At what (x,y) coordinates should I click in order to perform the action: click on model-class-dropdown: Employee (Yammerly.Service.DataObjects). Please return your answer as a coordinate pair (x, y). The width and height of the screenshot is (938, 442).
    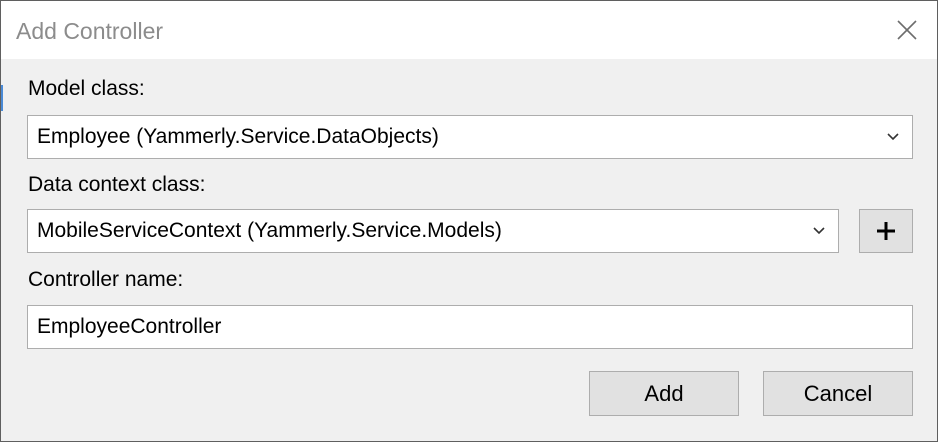
    Looking at the image, I should click on (470, 137).